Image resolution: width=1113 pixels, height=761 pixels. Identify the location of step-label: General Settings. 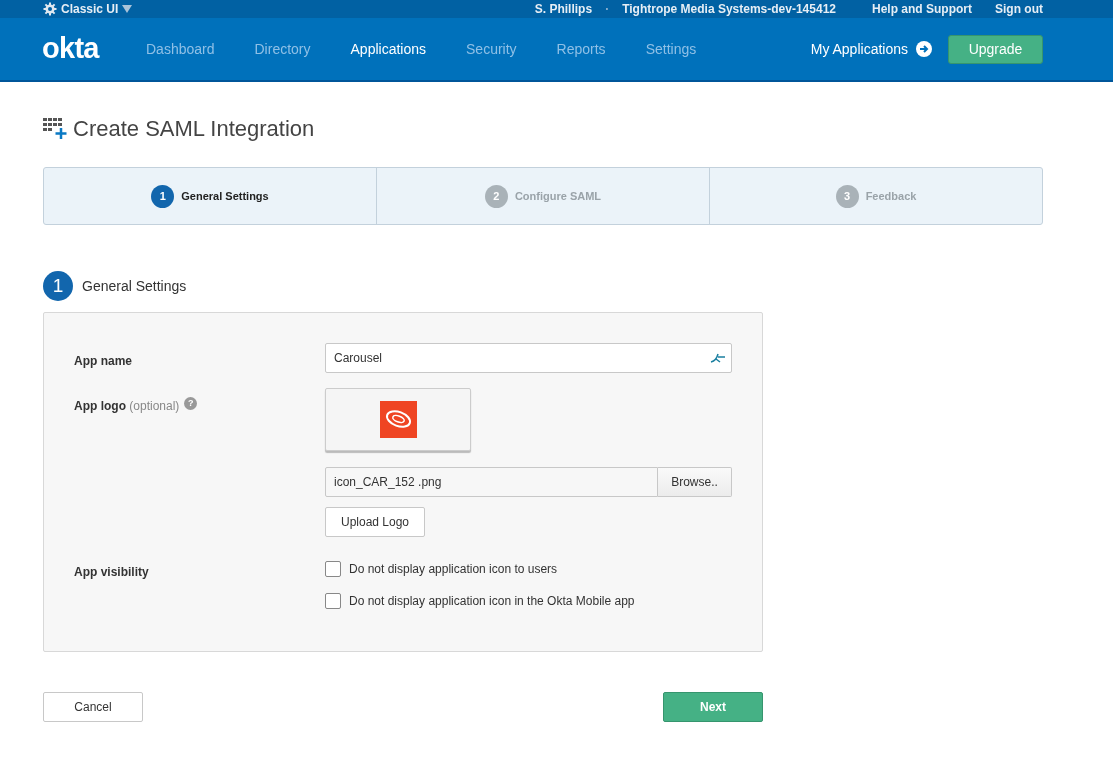
(225, 196).